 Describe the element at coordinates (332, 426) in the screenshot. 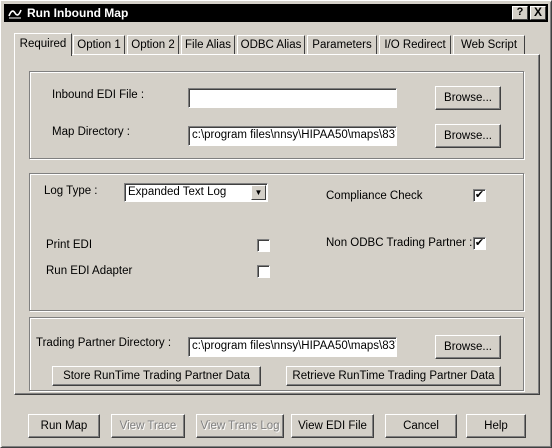

I see `view-edi-file-button: View EDI File` at that location.